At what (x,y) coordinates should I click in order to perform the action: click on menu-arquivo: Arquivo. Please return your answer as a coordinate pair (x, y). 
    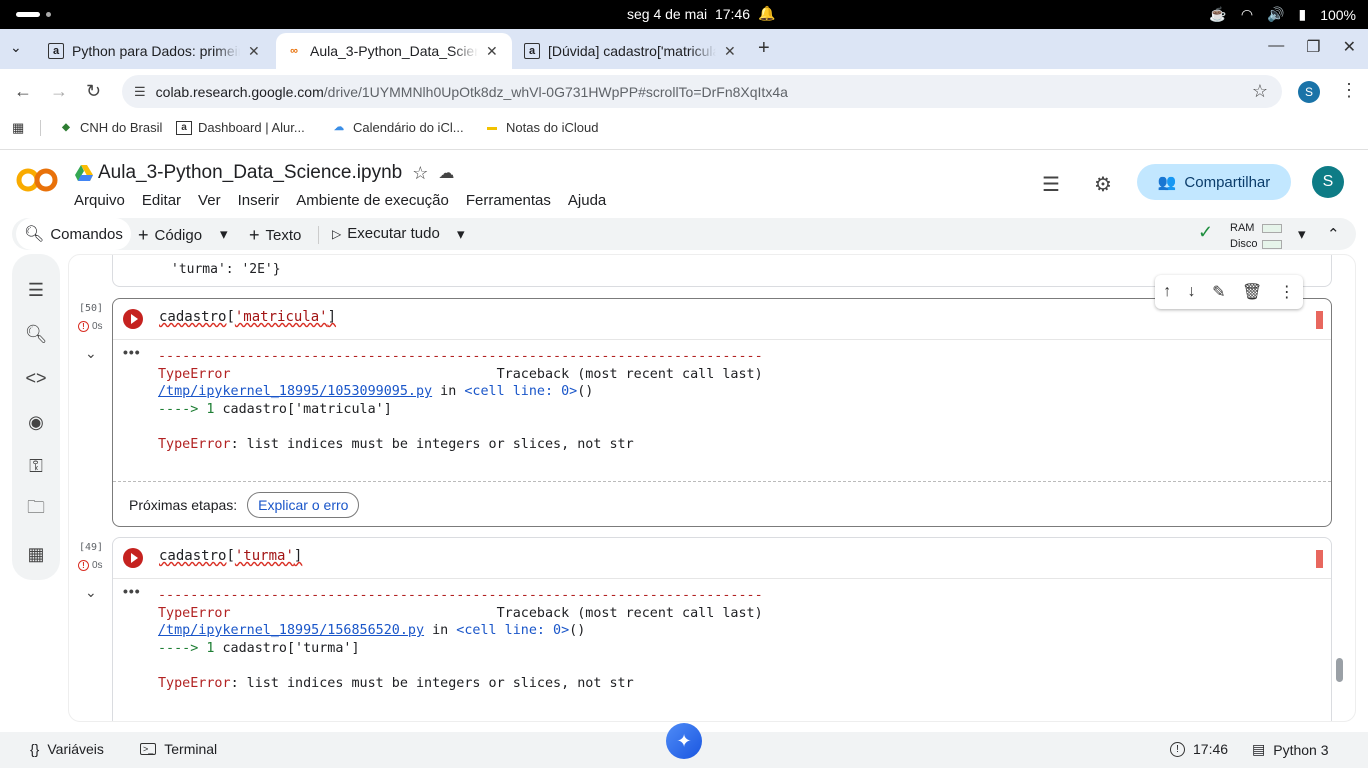
    Looking at the image, I should click on (99, 200).